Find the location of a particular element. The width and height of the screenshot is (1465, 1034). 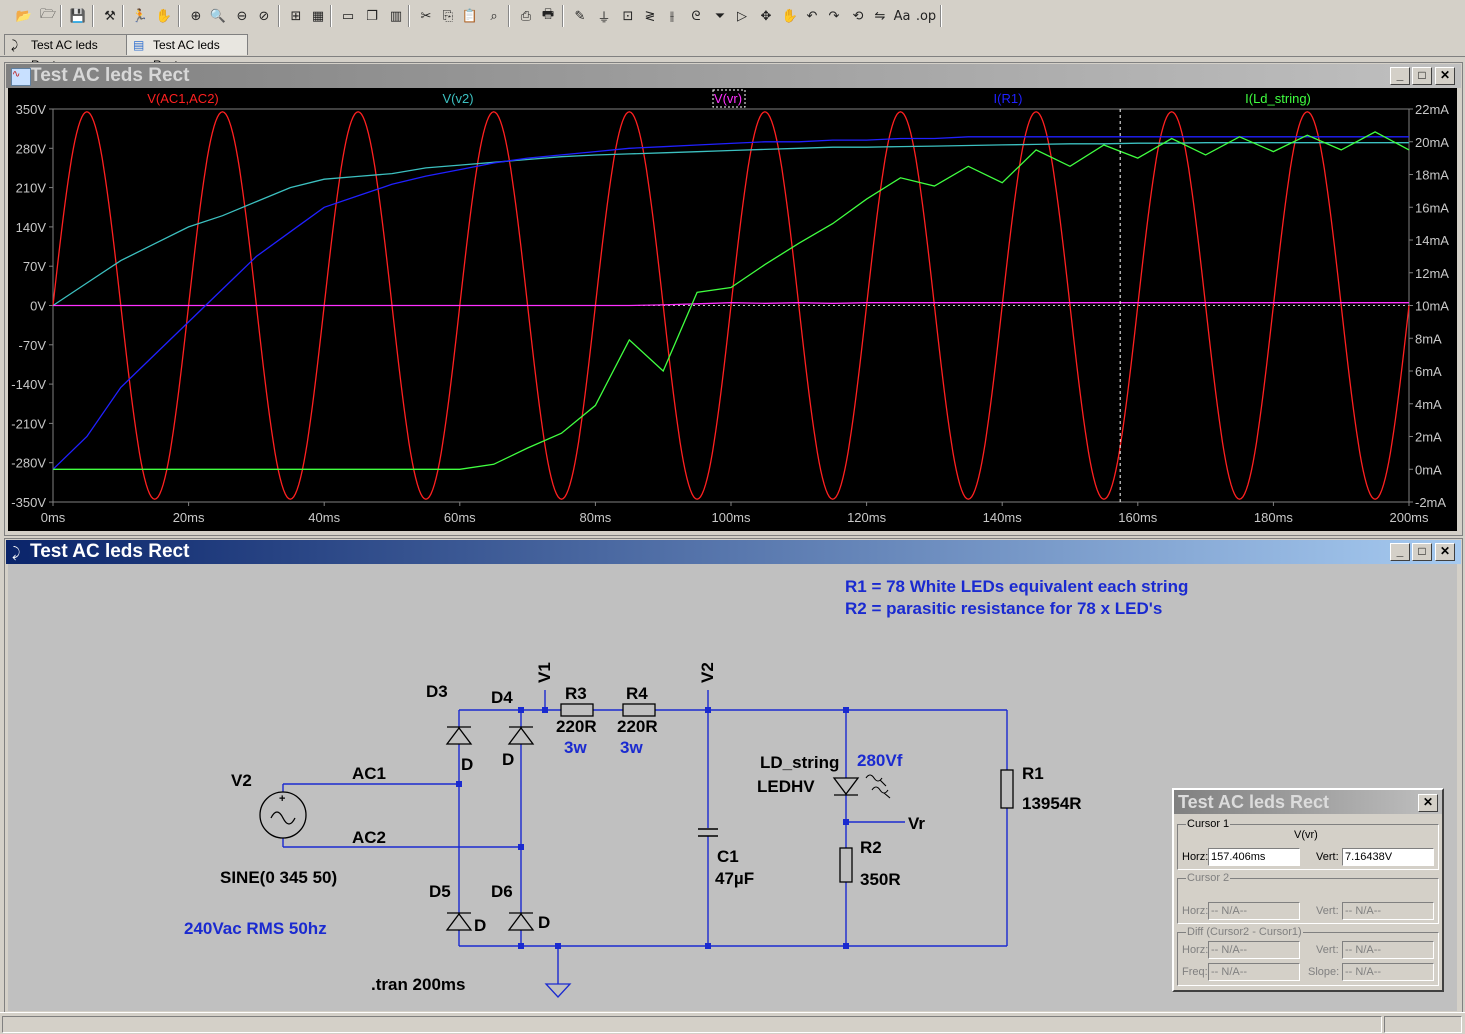

y-left-tick-label: -140V is located at coordinates (28, 384).